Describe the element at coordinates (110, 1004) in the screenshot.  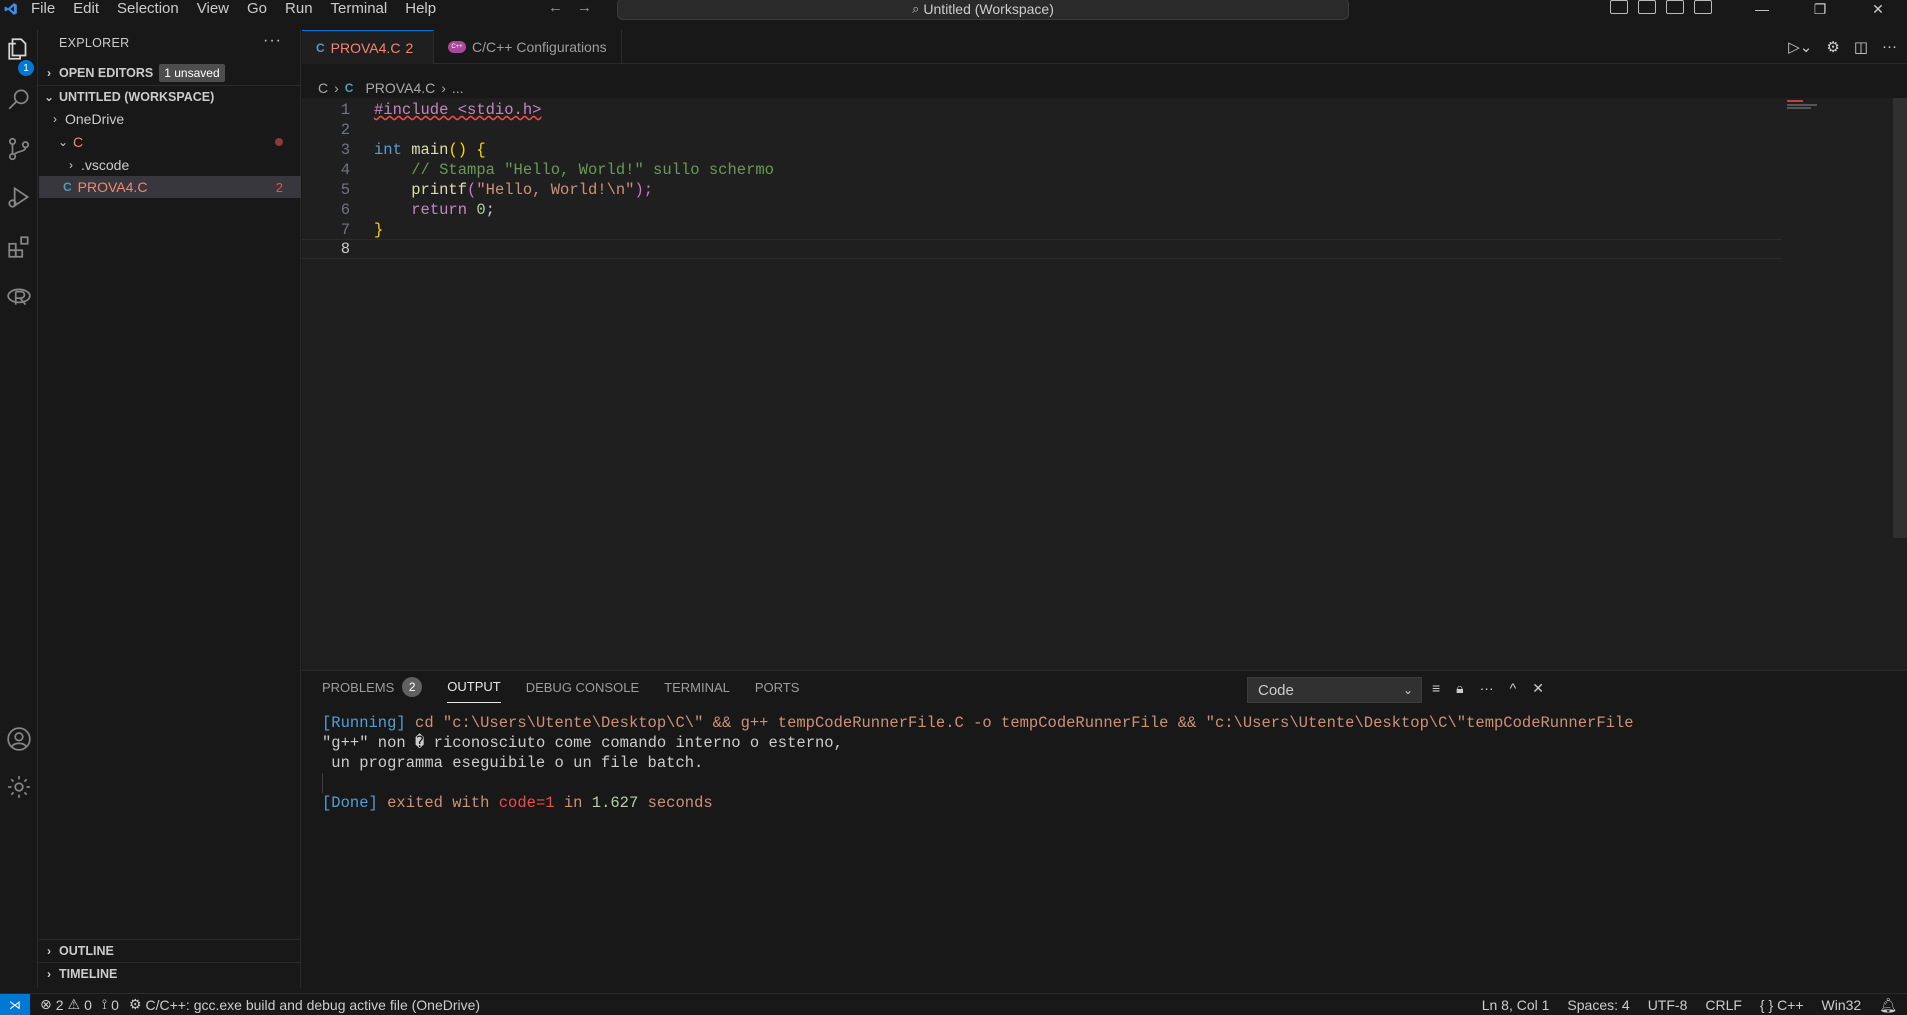
I see `ports-status: ⟟ 0` at that location.